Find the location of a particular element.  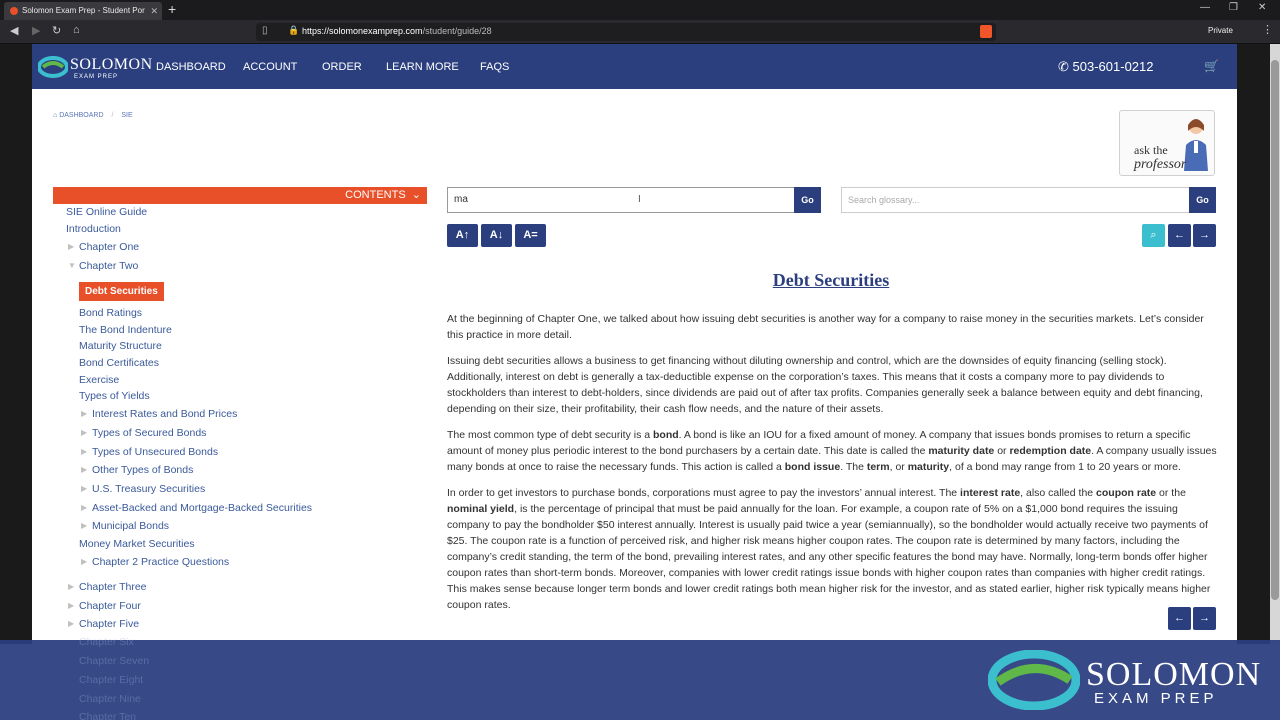

decrease-font-button: A↓ is located at coordinates (496, 235).